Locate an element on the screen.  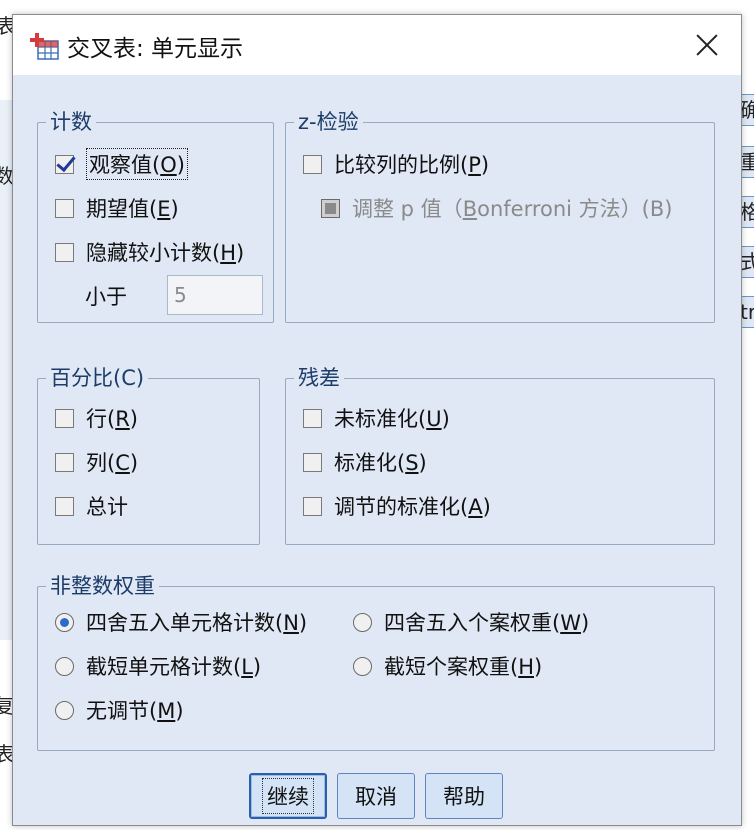
total-percent-label: 总计 is located at coordinates (107, 507).